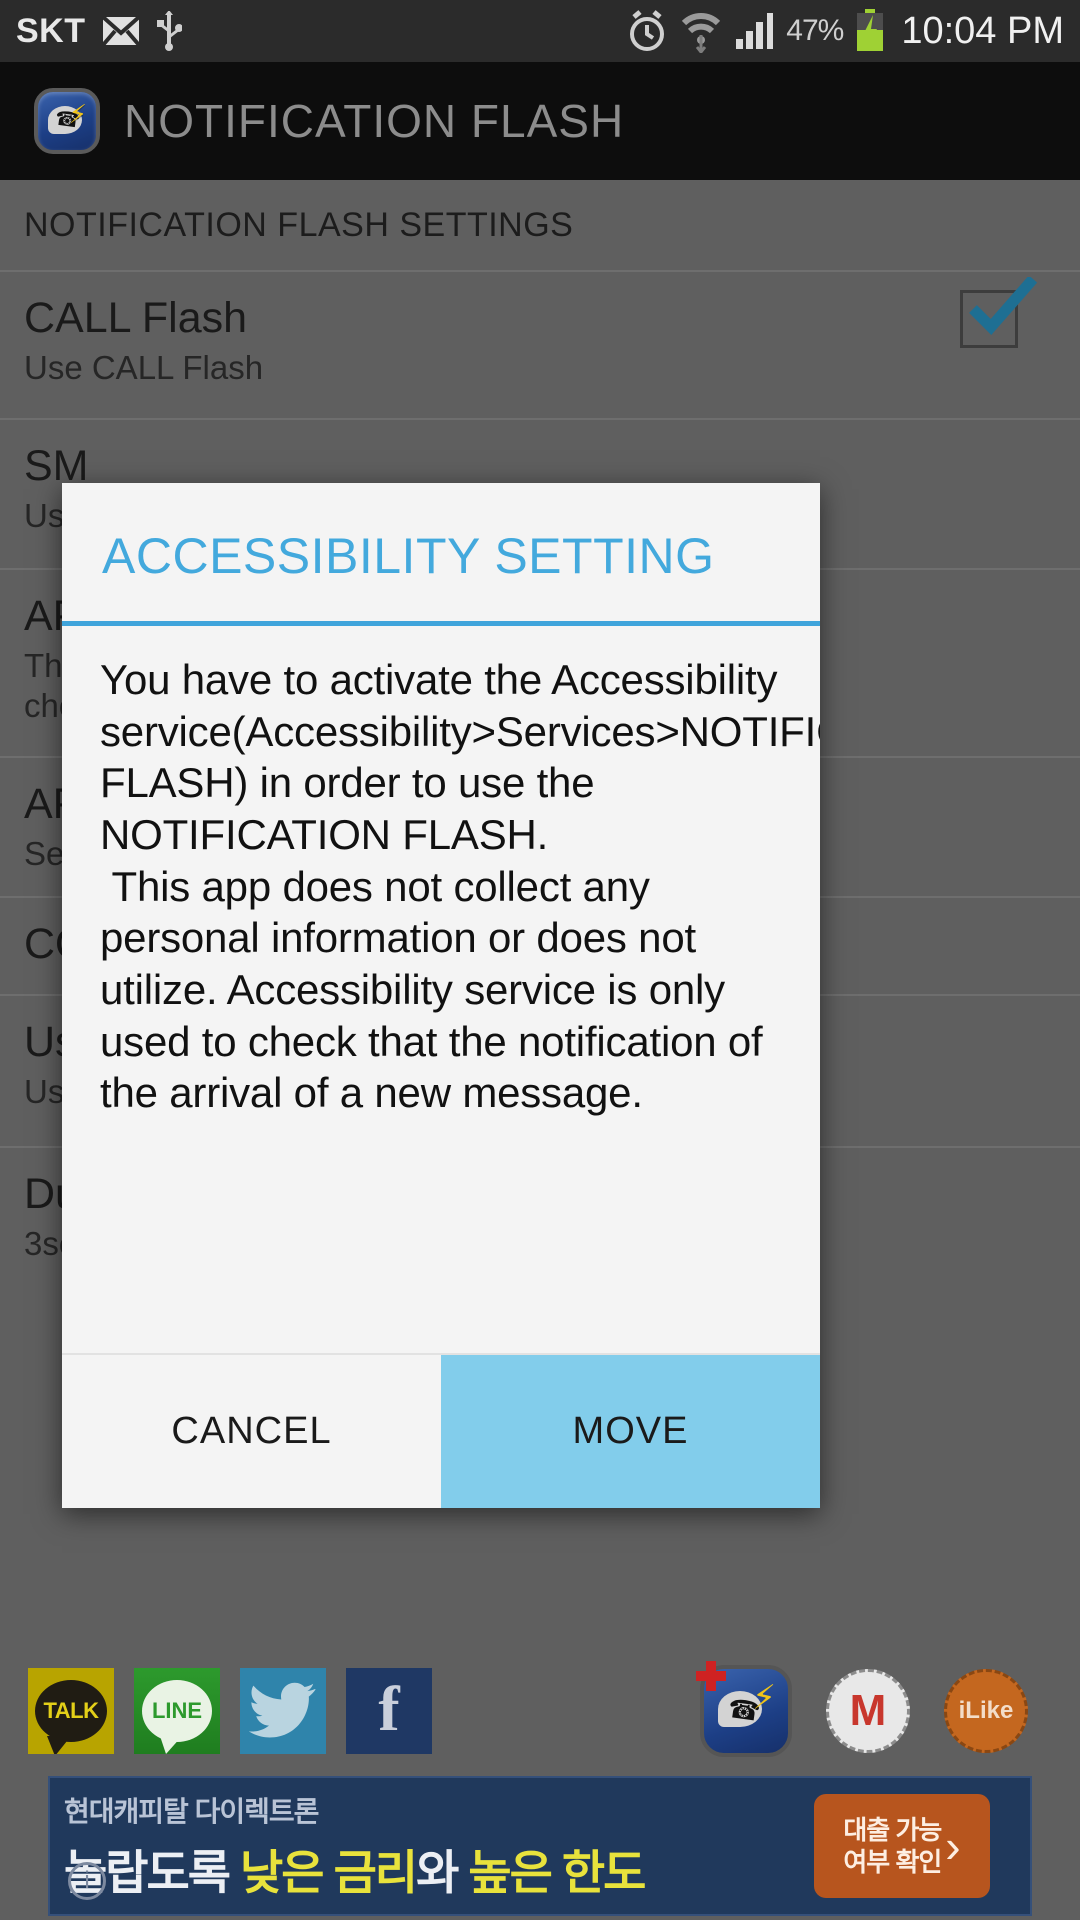  I want to click on row-subtitle: Use CALL Flash, so click(144, 368).